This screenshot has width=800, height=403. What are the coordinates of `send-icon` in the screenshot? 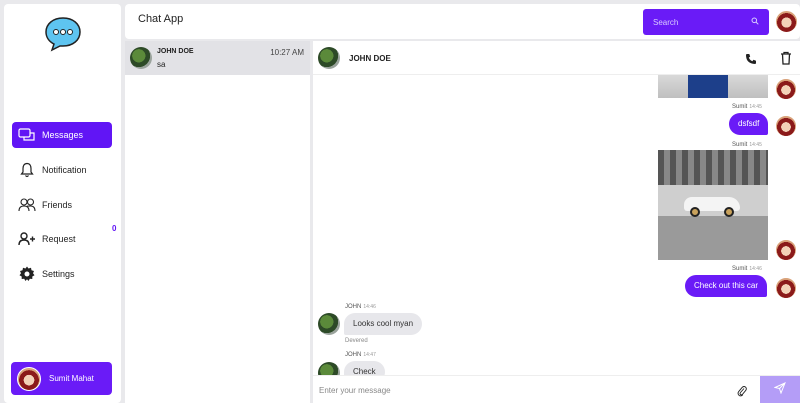 It's located at (779, 390).